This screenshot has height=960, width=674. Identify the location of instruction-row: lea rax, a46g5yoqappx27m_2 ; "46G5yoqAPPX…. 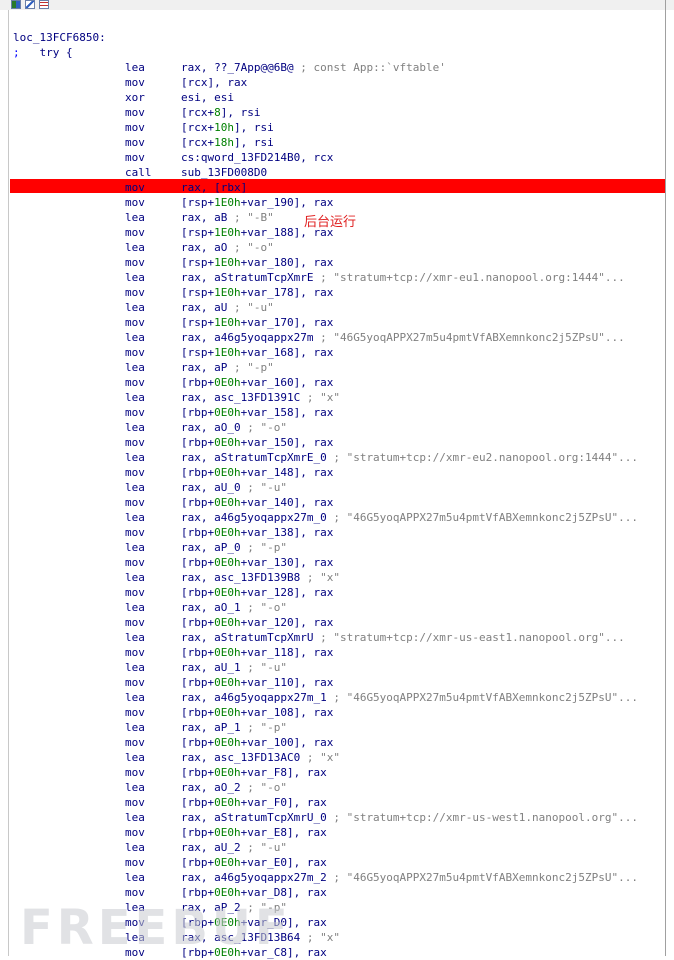
(339, 877).